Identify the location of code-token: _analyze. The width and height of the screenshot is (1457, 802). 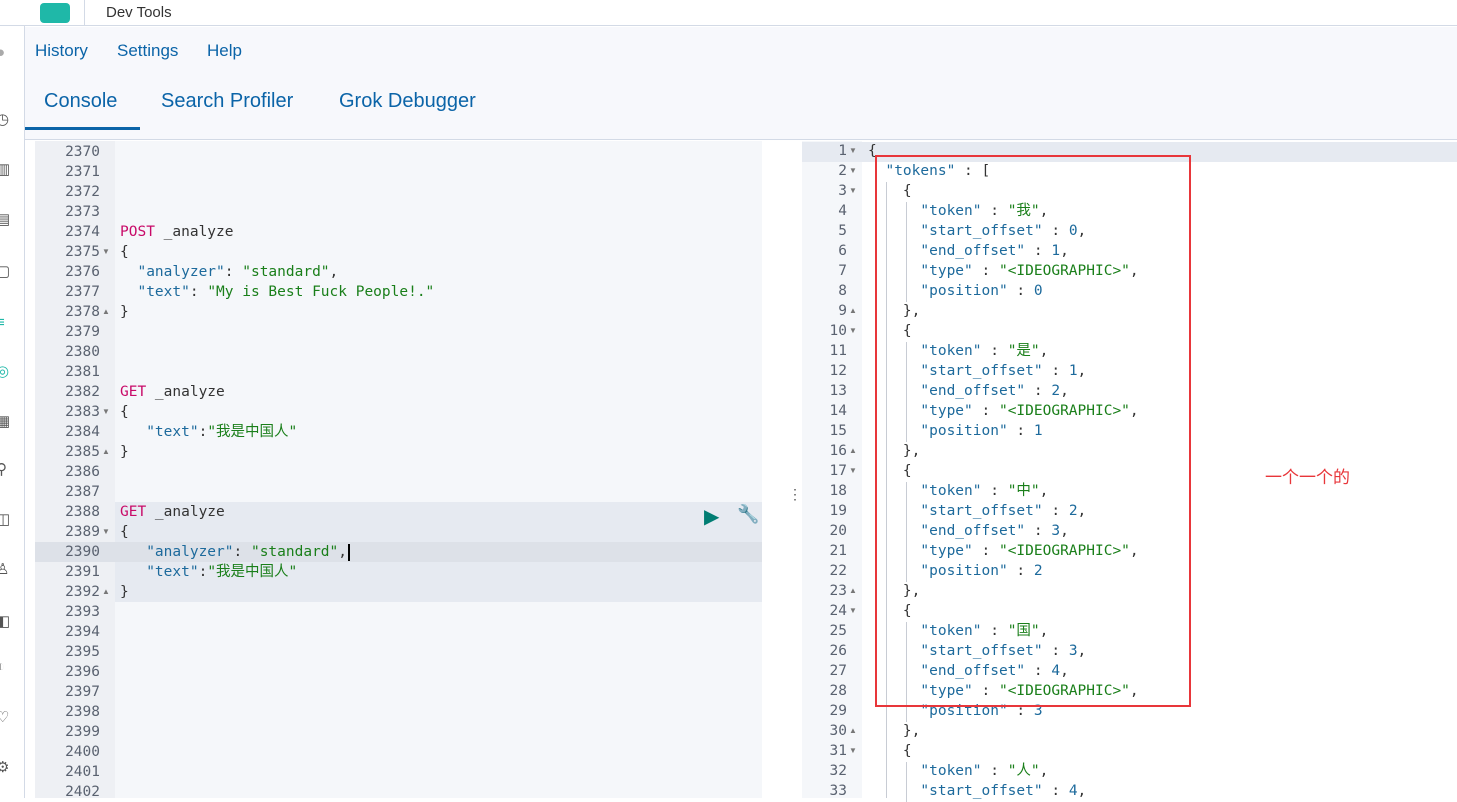
(185, 512).